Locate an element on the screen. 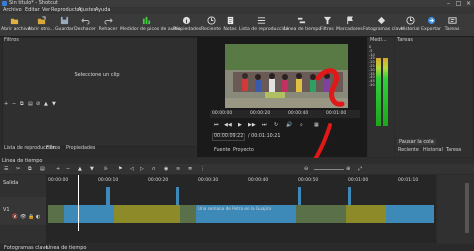 The width and height of the screenshot is (474, 251). maximize-icon: □ is located at coordinates (458, 3).